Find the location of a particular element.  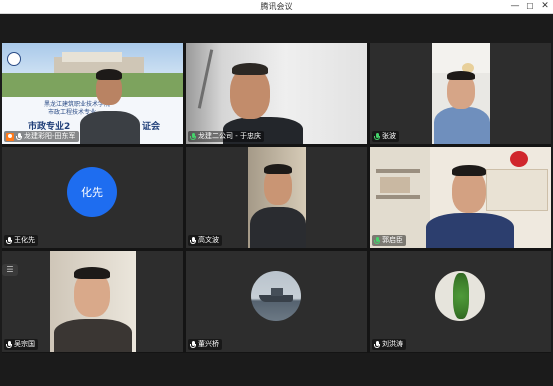

participant-nameplate: 张波 is located at coordinates (385, 136).